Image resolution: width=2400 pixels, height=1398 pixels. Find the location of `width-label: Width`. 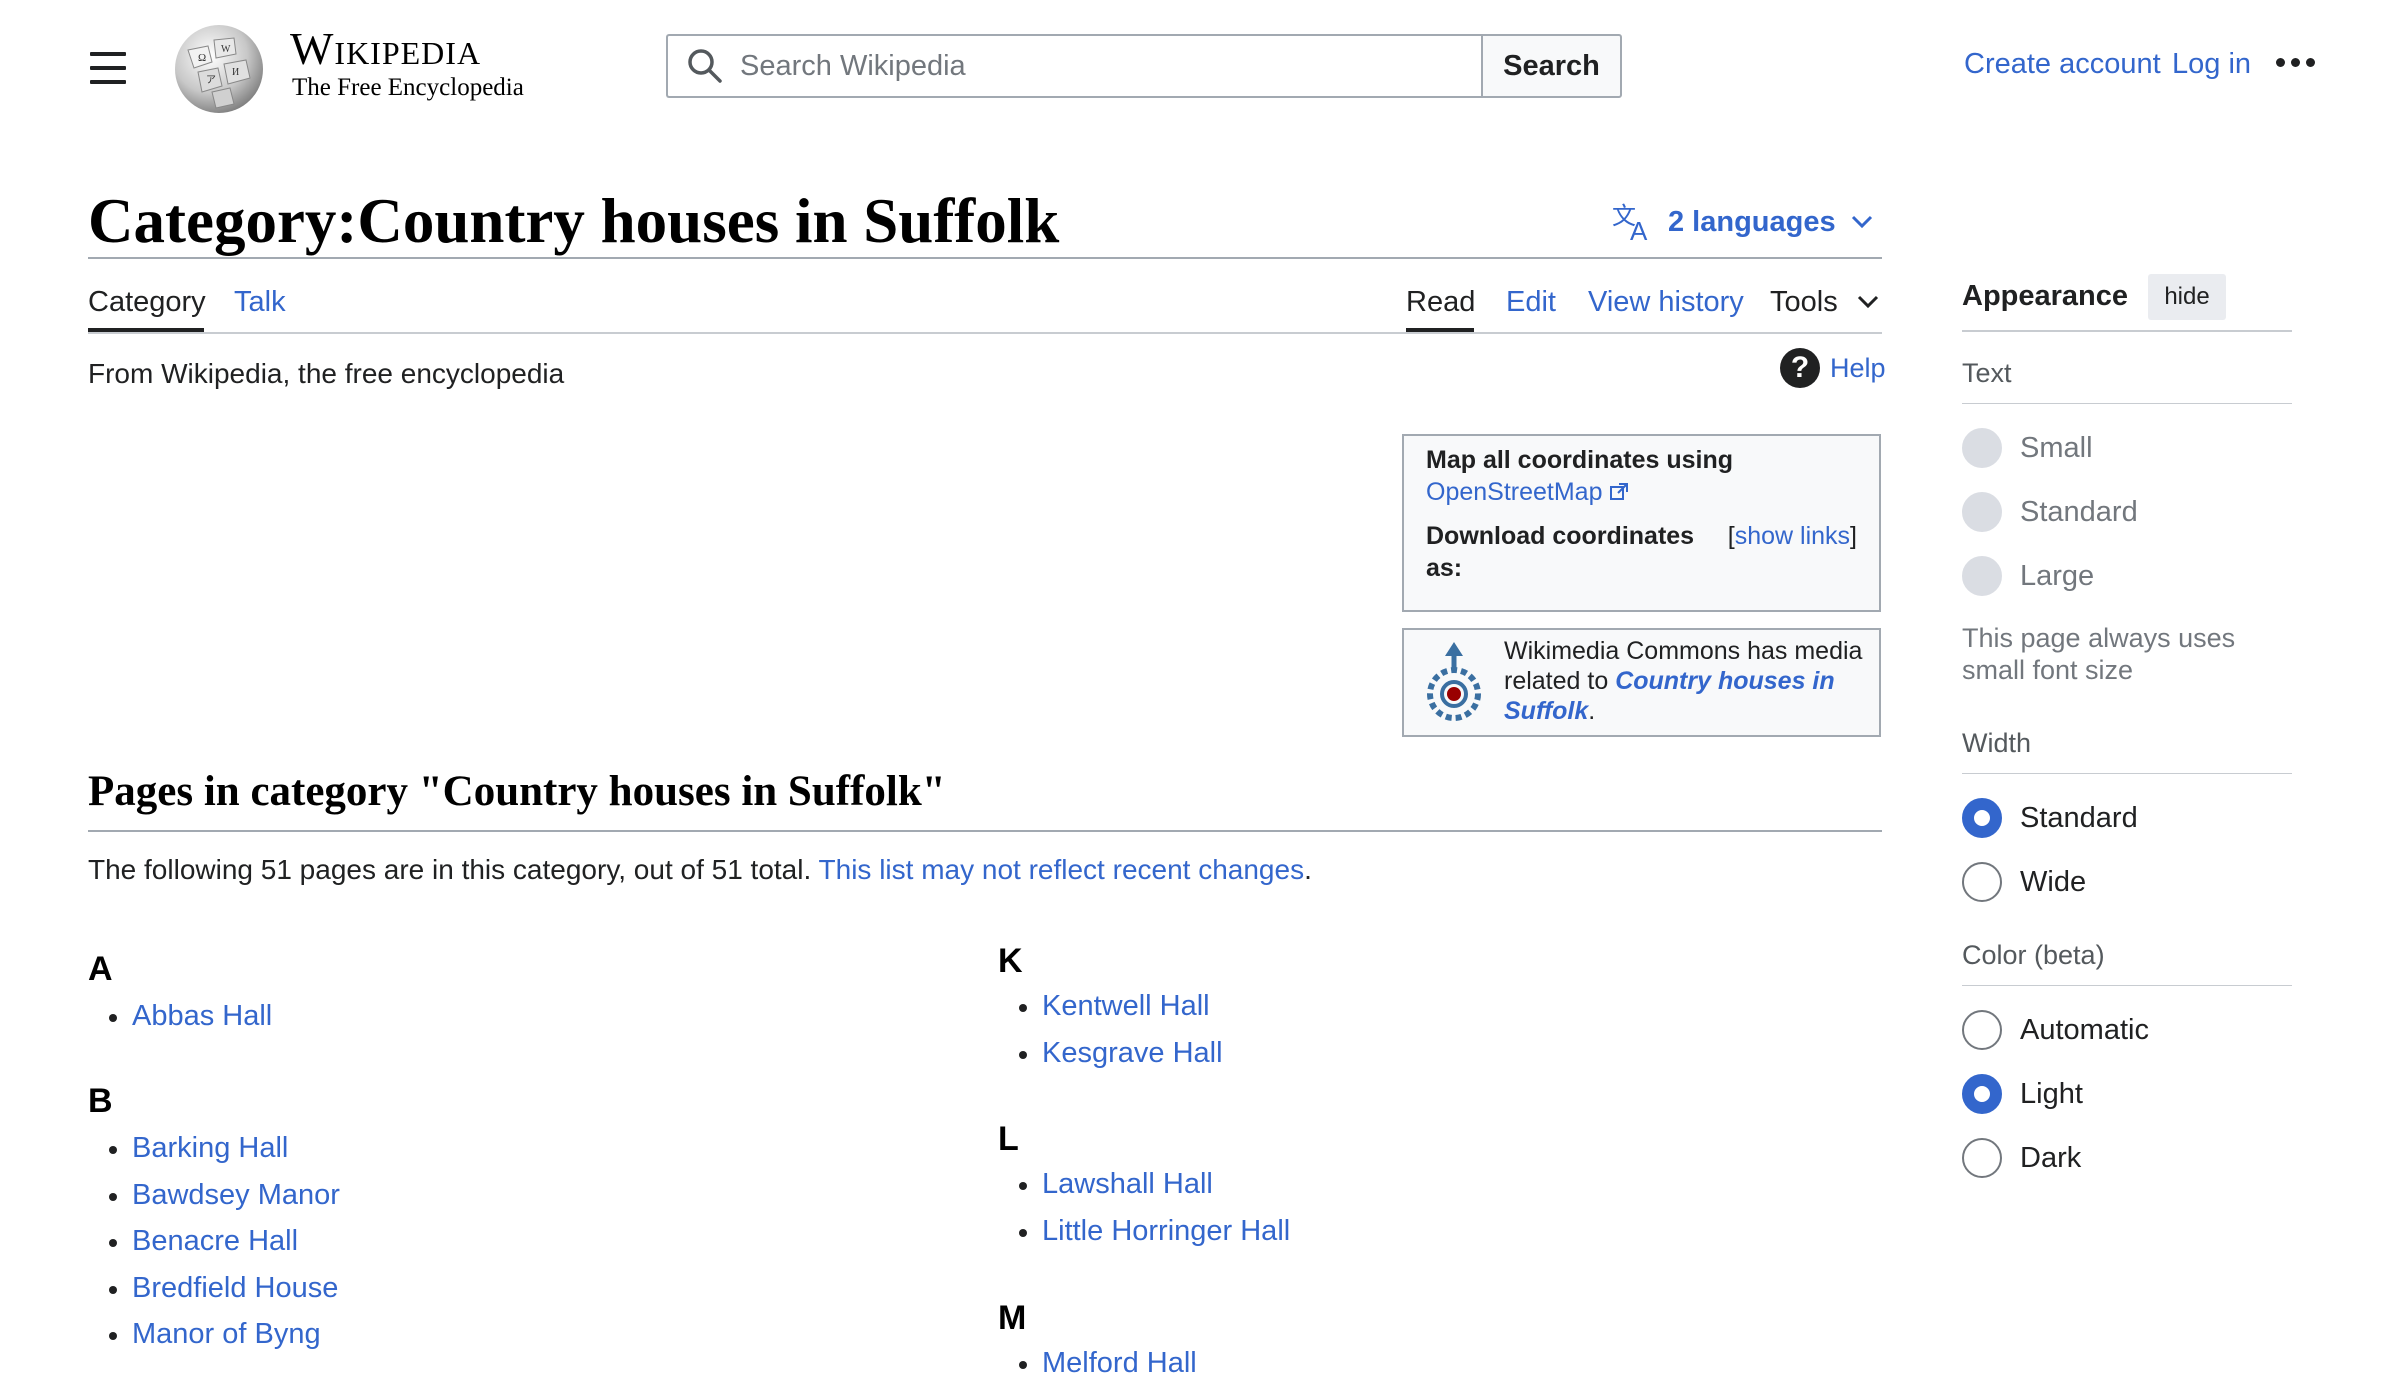

width-label: Width is located at coordinates (1997, 743).